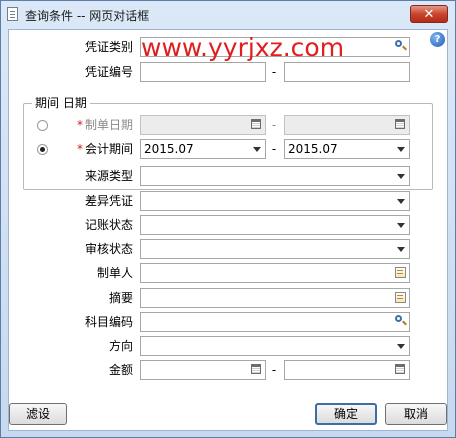  Describe the element at coordinates (347, 149) in the screenshot. I see `period-to-select: 2015.07` at that location.